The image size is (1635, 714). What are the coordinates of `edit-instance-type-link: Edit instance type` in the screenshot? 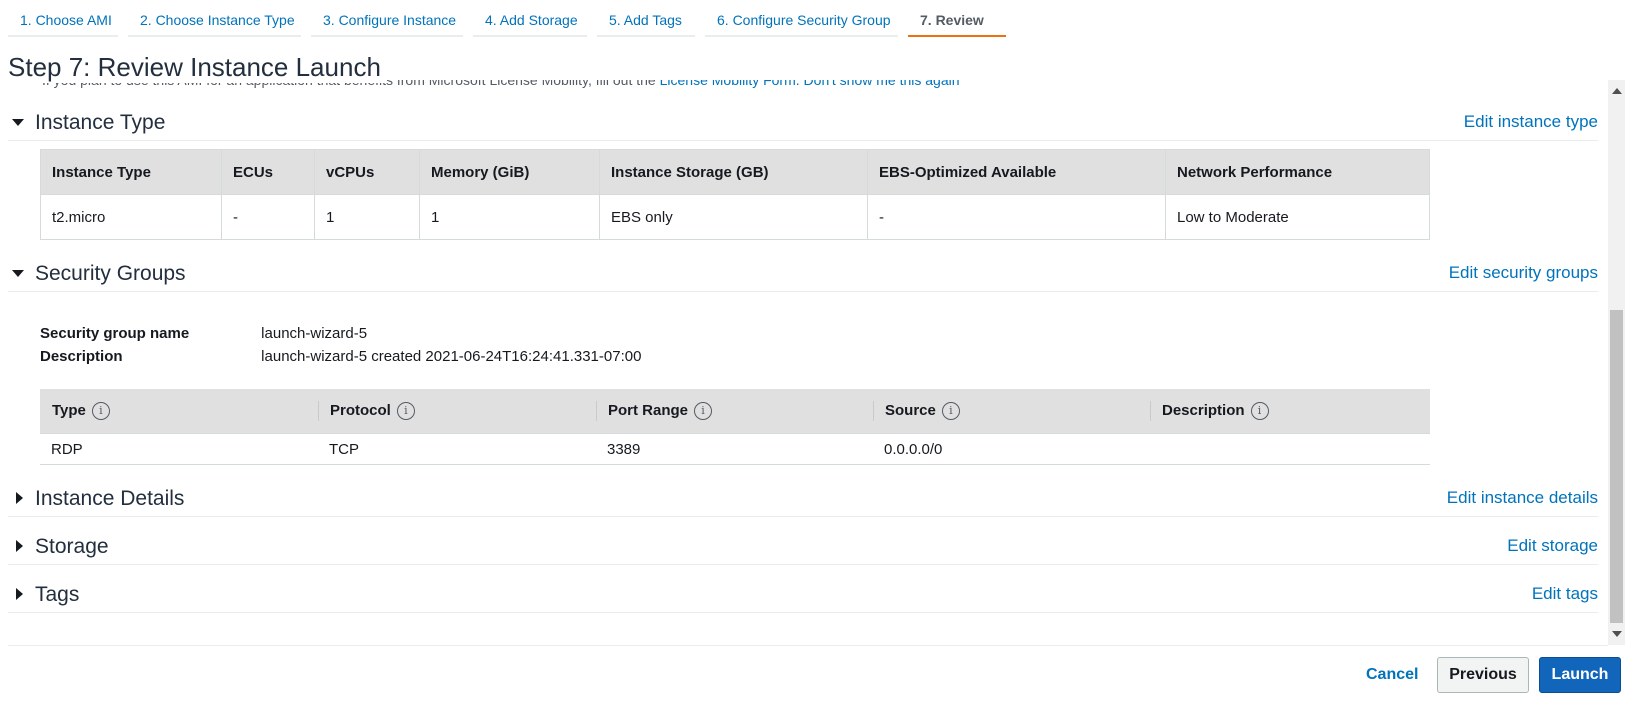 It's located at (1531, 122).